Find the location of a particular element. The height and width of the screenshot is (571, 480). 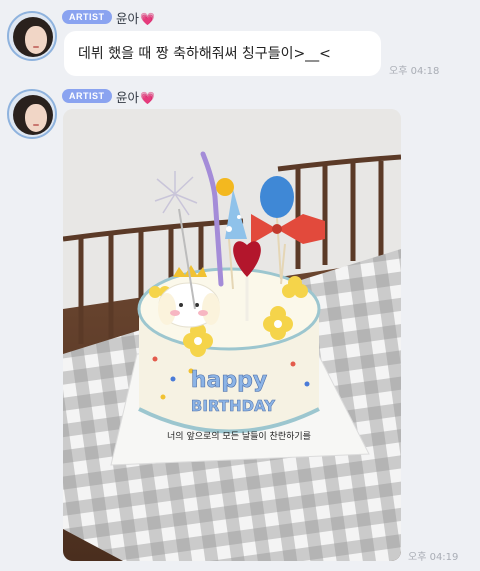

message-bubble: 데뷔 했을 때 짱 축하해줘써 칭구들이>__< is located at coordinates (222, 53).